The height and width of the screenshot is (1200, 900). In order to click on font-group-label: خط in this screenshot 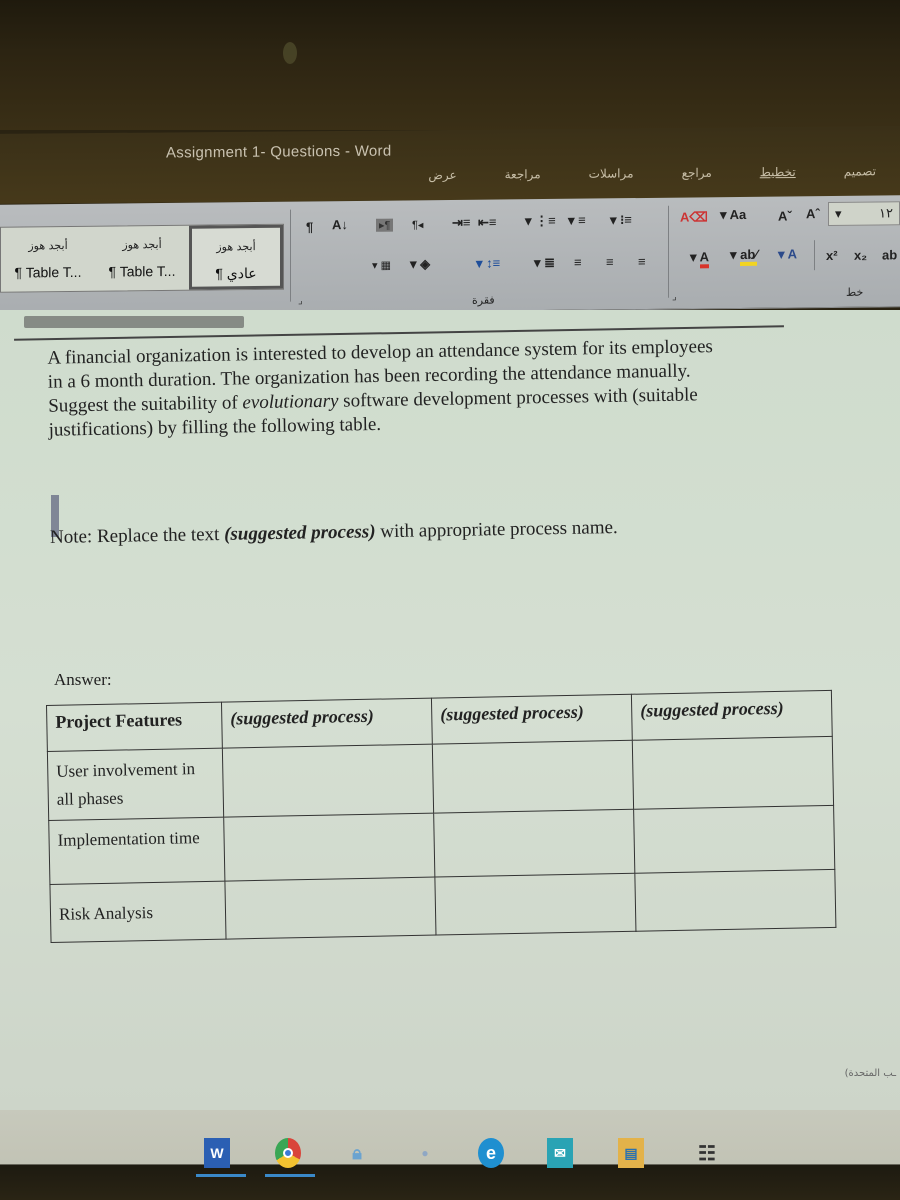, I will do `click(855, 292)`.